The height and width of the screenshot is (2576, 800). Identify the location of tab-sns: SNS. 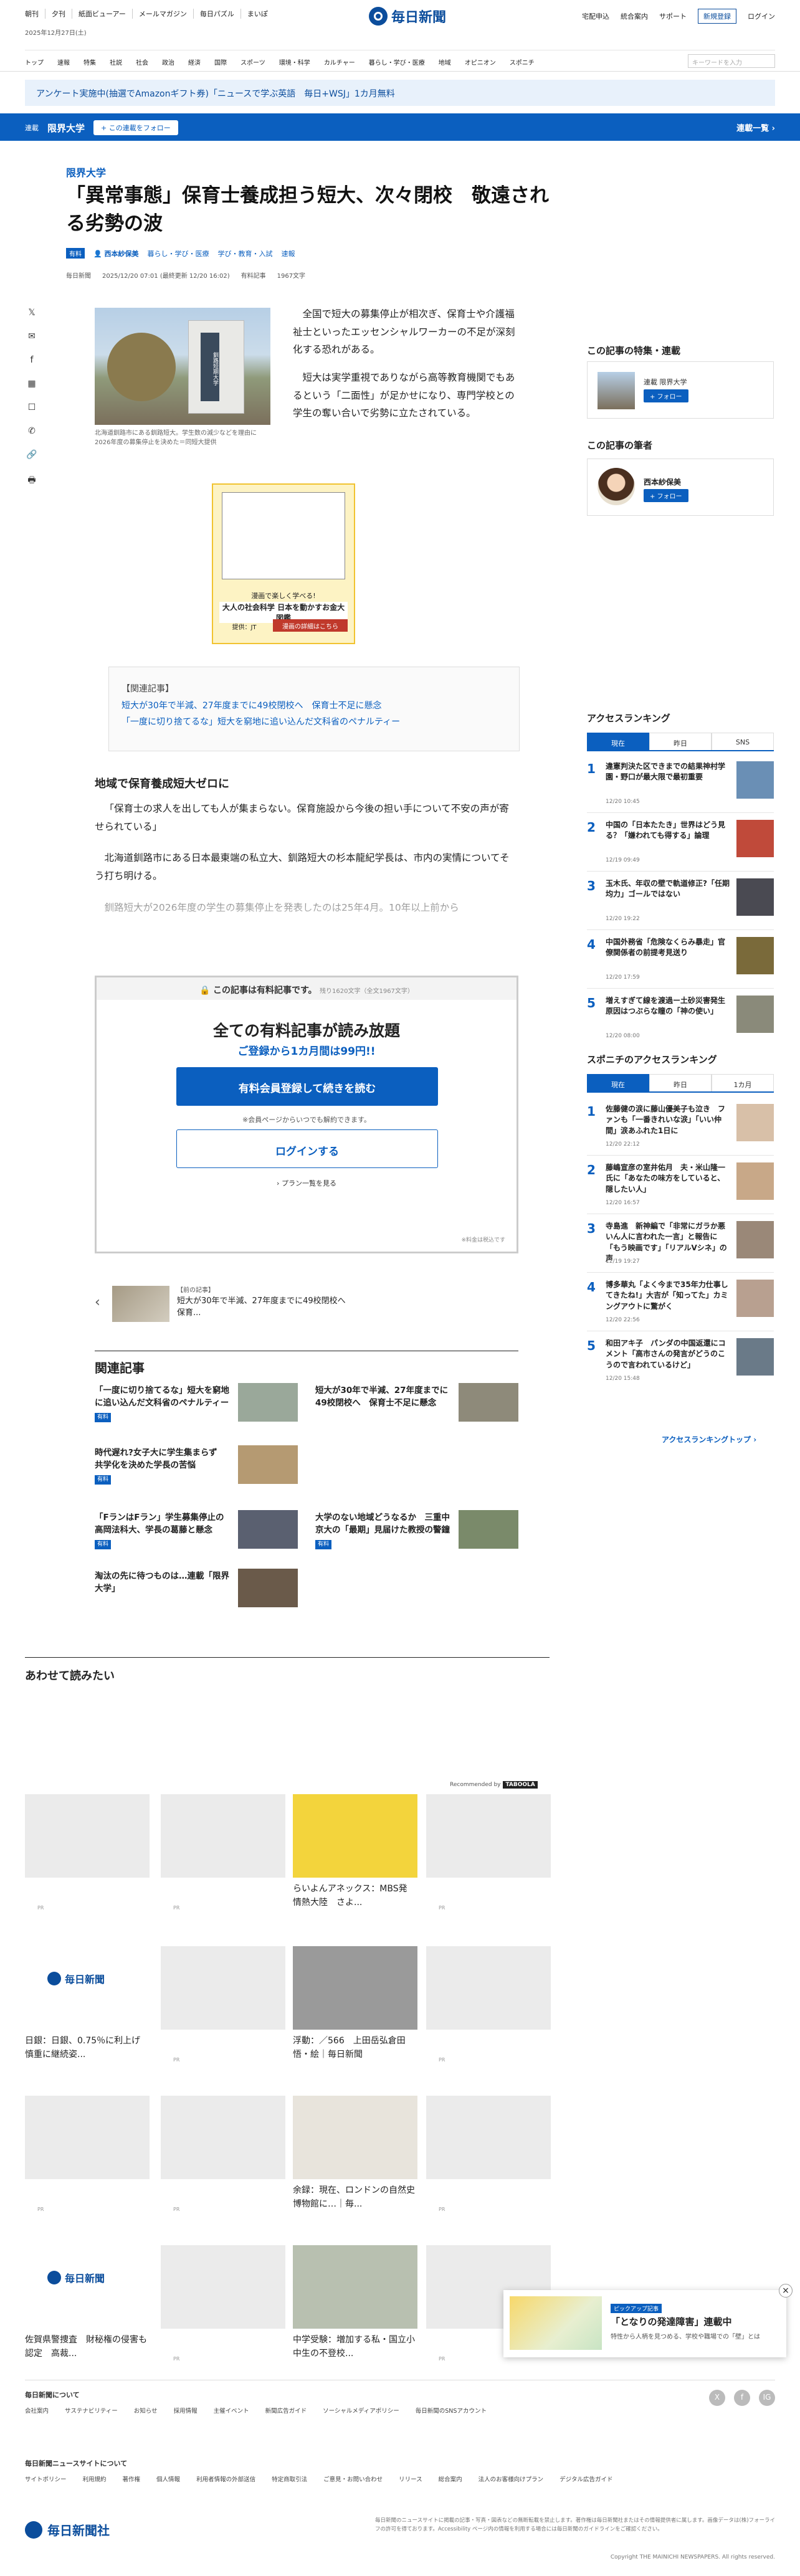
(743, 741).